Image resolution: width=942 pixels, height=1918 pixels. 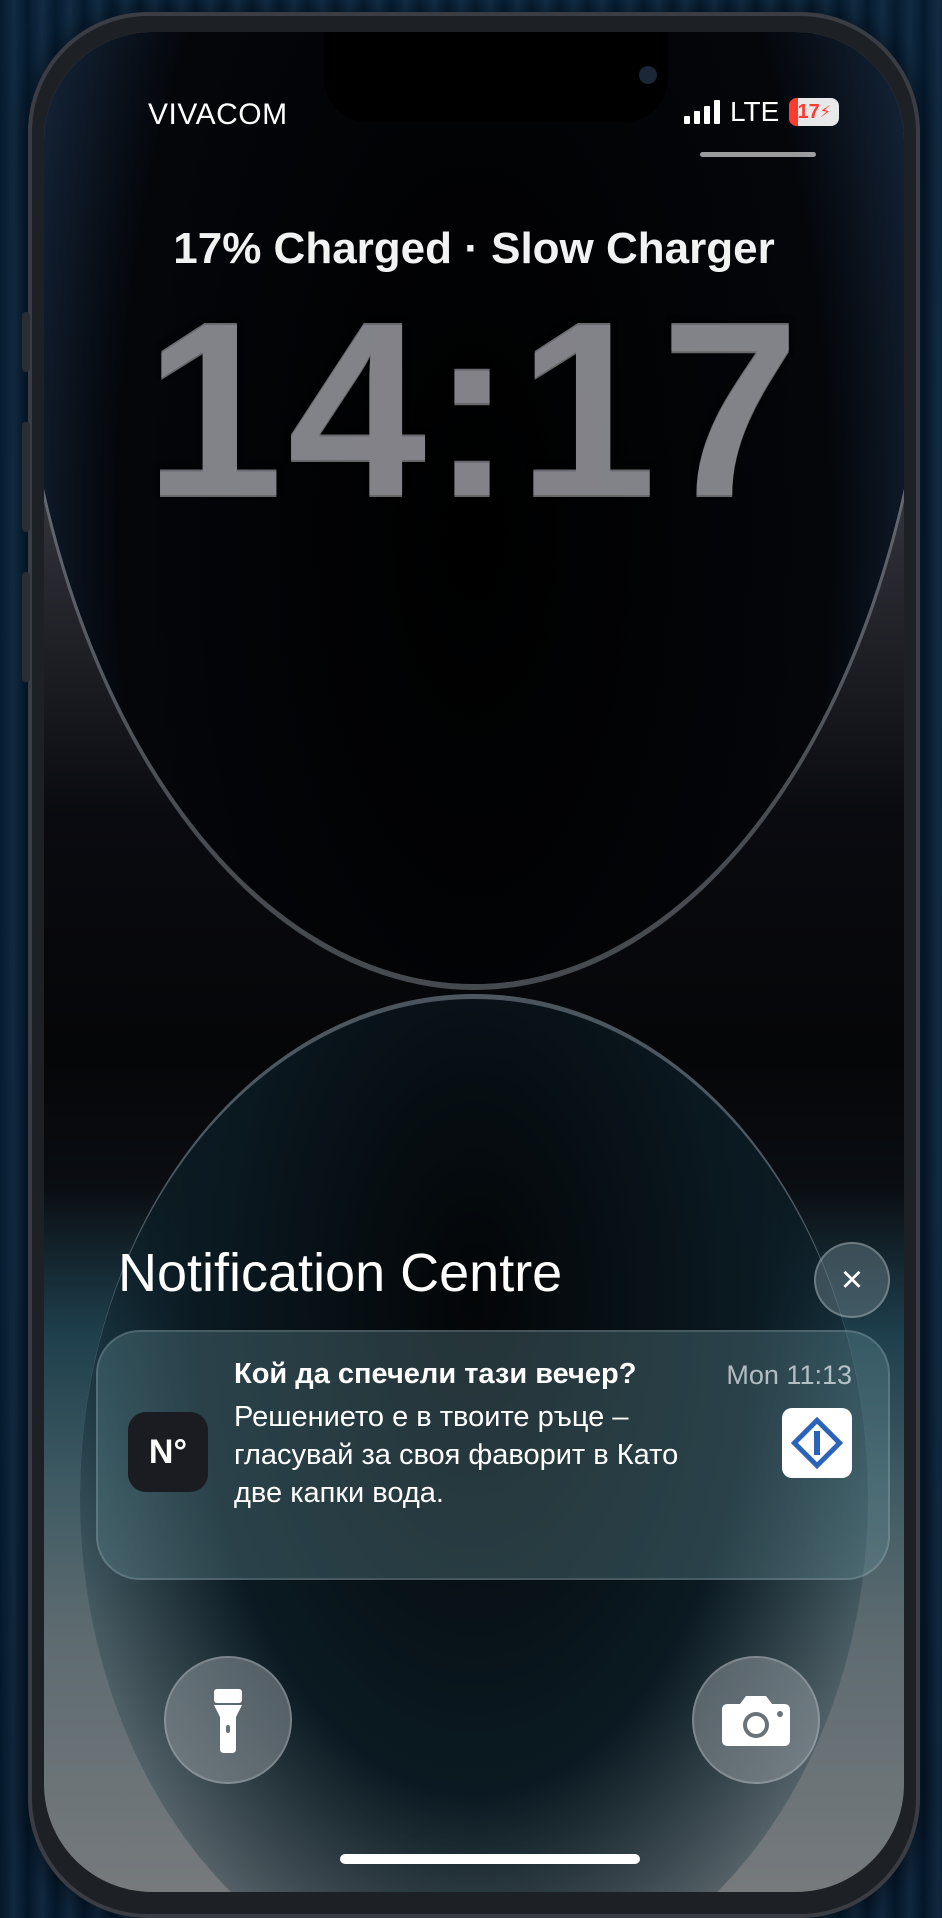 I want to click on lock-clock: 14:17, so click(x=474, y=408).